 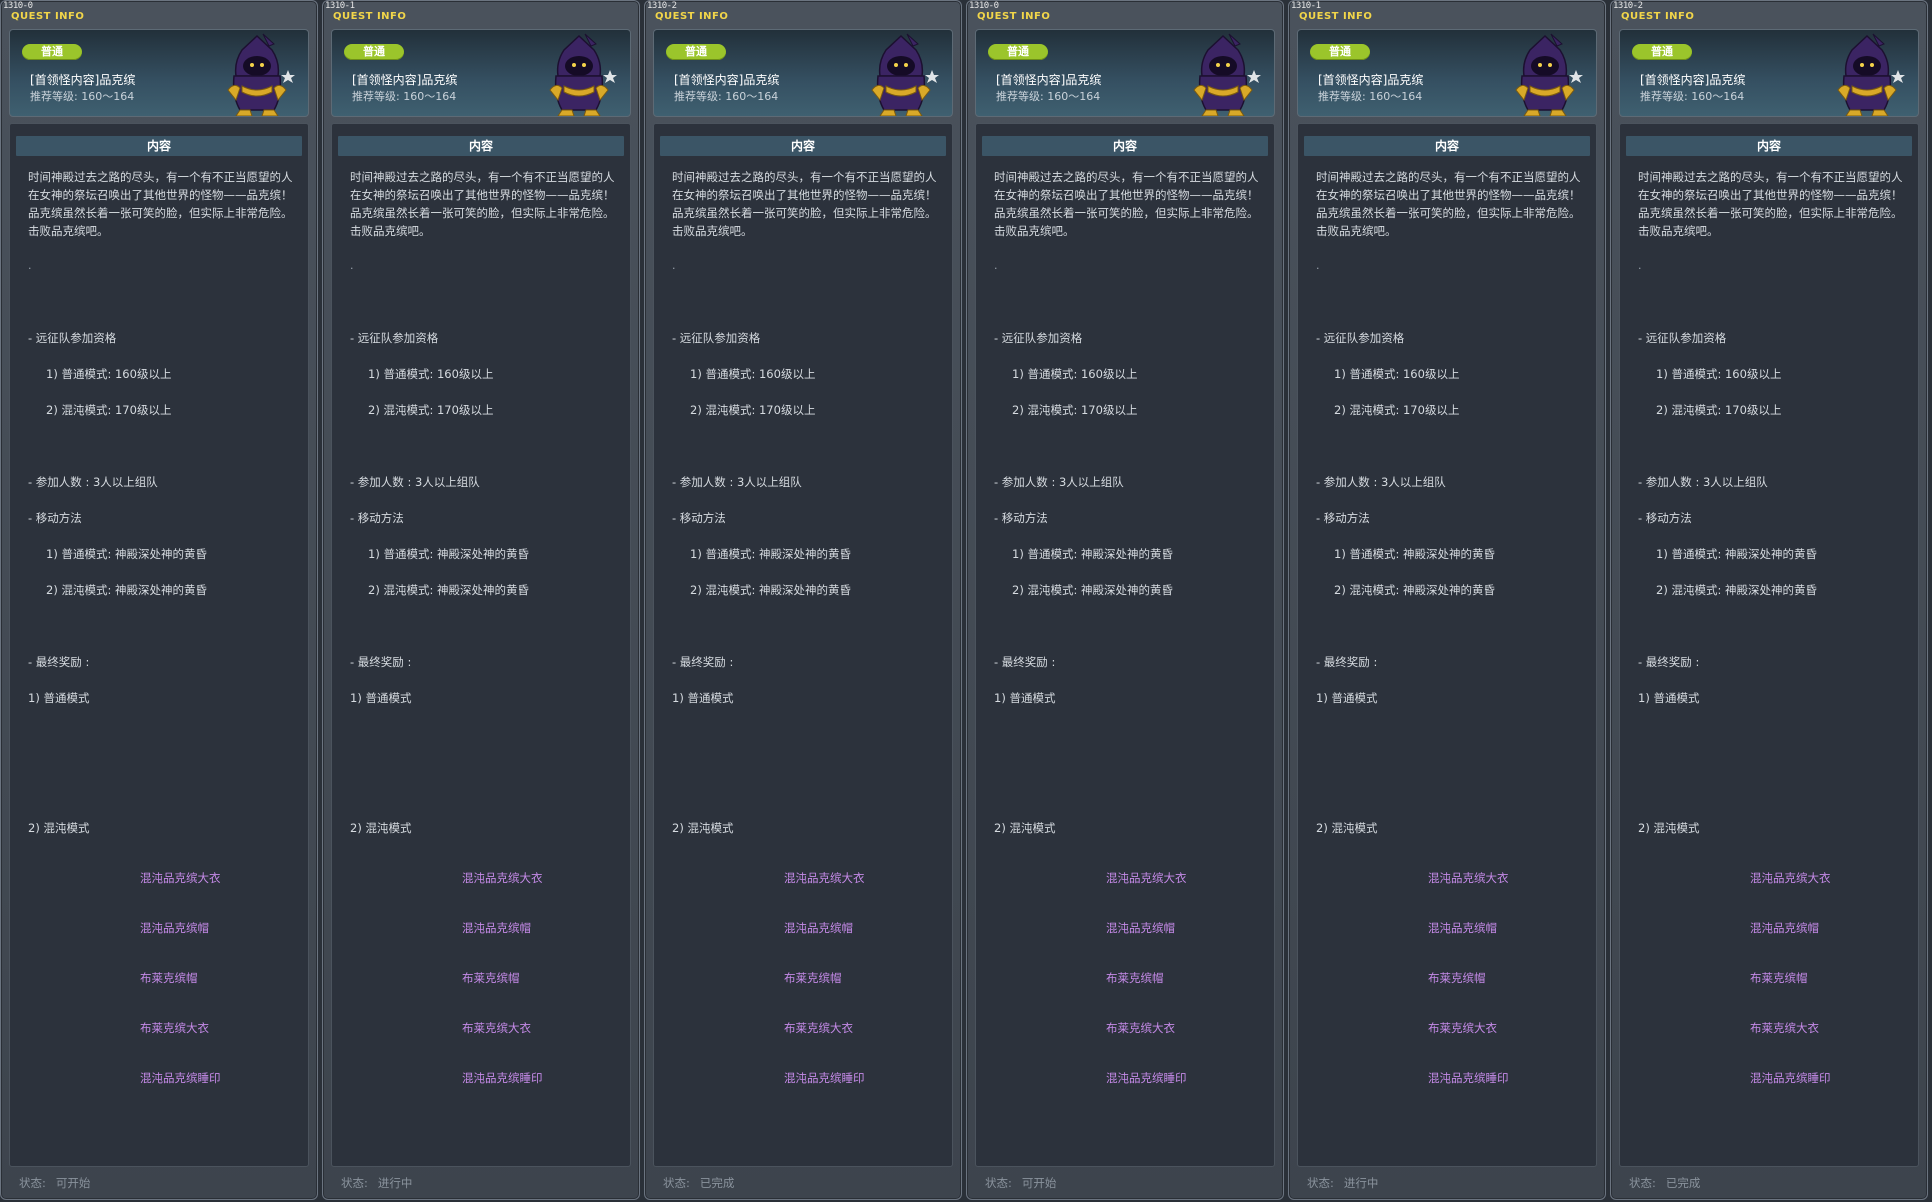 I want to click on difficulty-badge: 普通, so click(x=1662, y=52).